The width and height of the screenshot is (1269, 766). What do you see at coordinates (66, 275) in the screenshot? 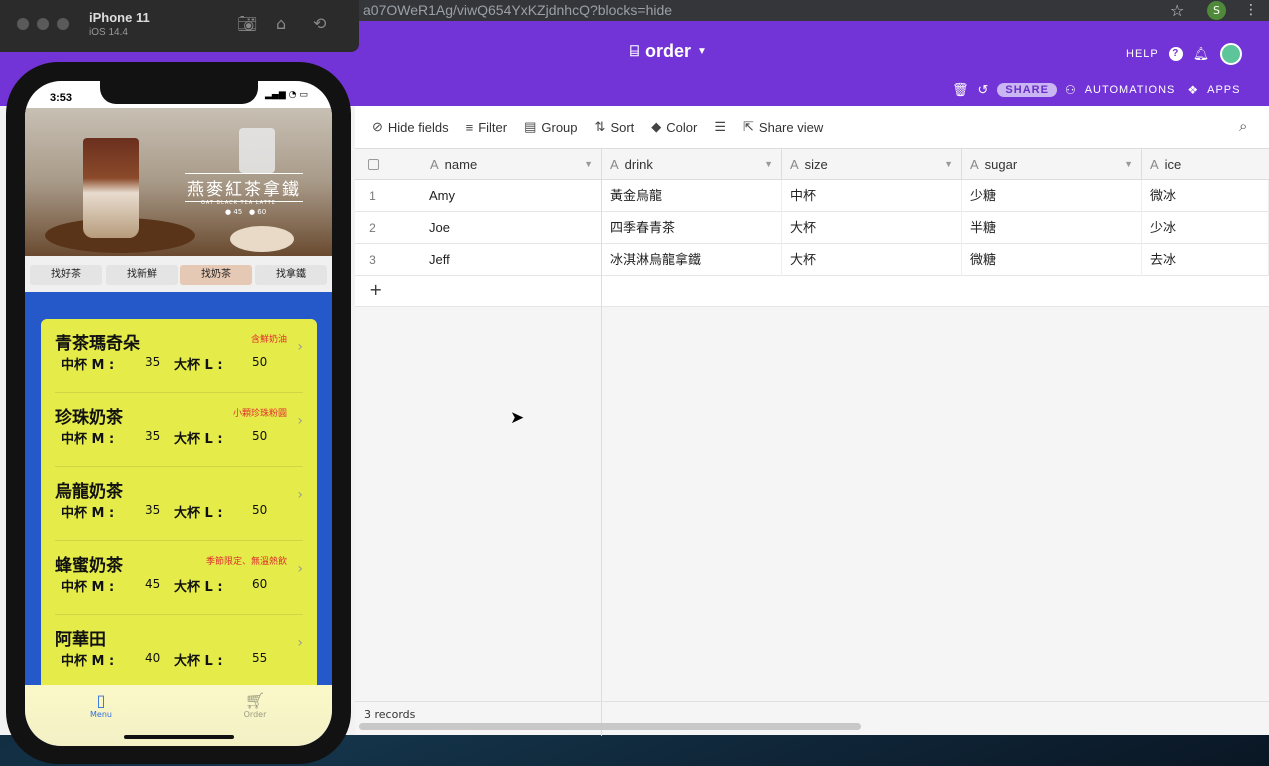
I see `tab-good-tea: 找好茶` at bounding box center [66, 275].